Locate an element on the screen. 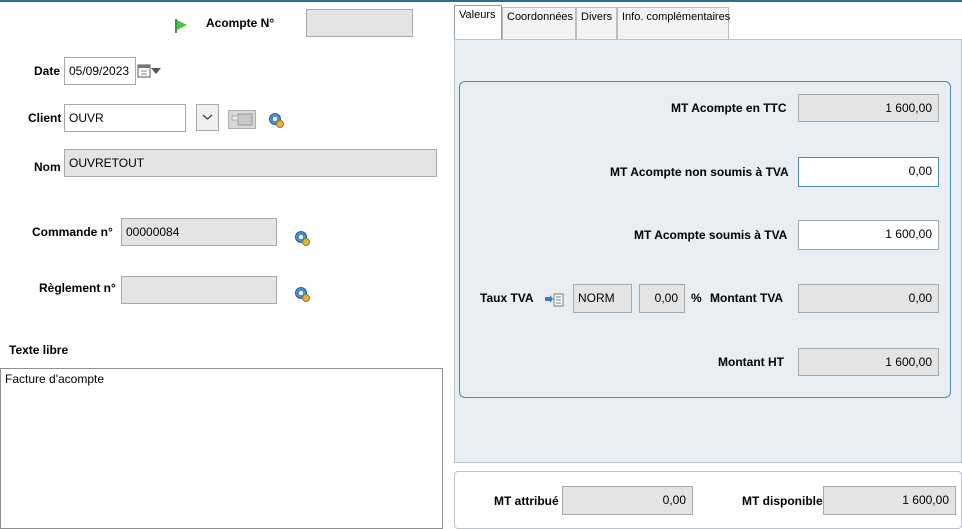  client-input: OUVR is located at coordinates (125, 118).